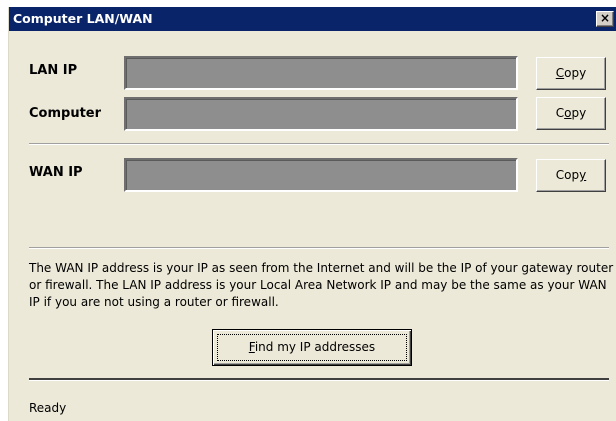  I want to click on copy-computer-button: Copy, so click(571, 113).